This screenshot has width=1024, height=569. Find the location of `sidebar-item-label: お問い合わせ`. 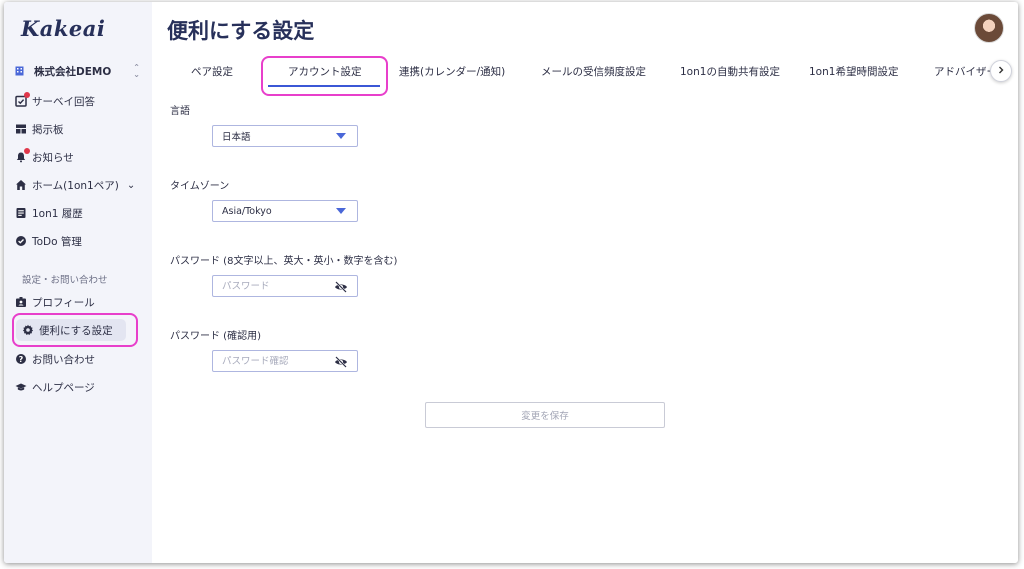

sidebar-item-label: お問い合わせ is located at coordinates (63, 359).